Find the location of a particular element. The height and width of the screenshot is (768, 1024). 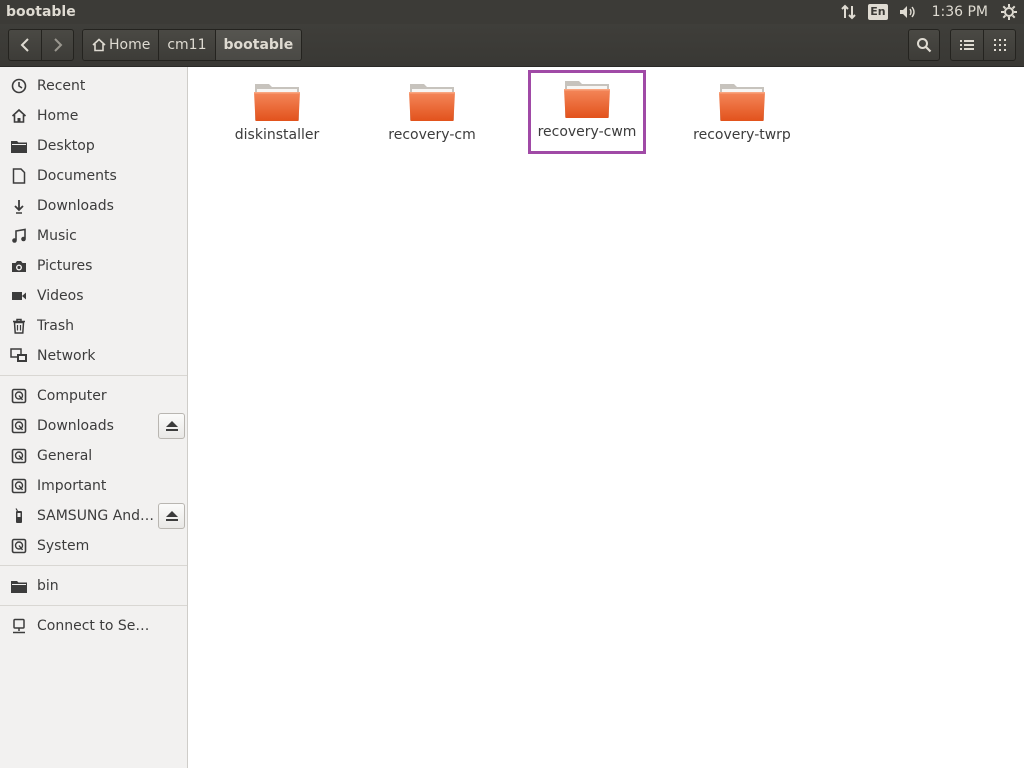

camera-icon is located at coordinates (19, 266).